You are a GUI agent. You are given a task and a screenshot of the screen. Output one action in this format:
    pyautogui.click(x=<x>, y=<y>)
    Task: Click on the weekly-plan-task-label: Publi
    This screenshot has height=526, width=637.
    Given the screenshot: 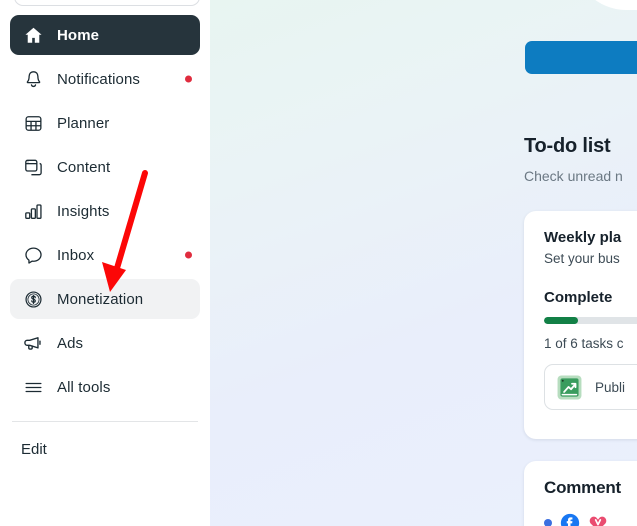 What is the action you would take?
    pyautogui.click(x=610, y=387)
    